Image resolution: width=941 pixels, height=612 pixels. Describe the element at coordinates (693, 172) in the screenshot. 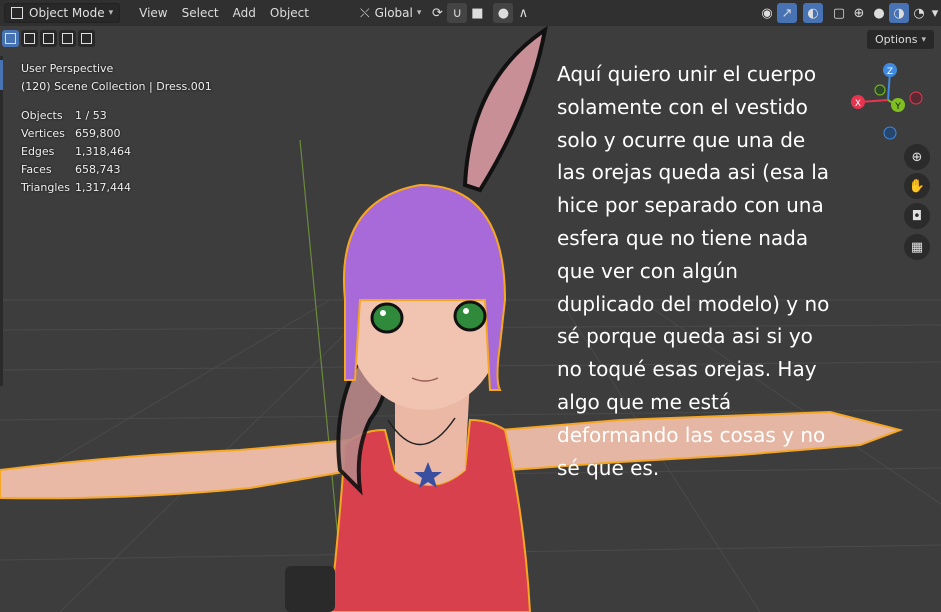

I see `annotation-line: las orejas queda asi (esa la` at that location.